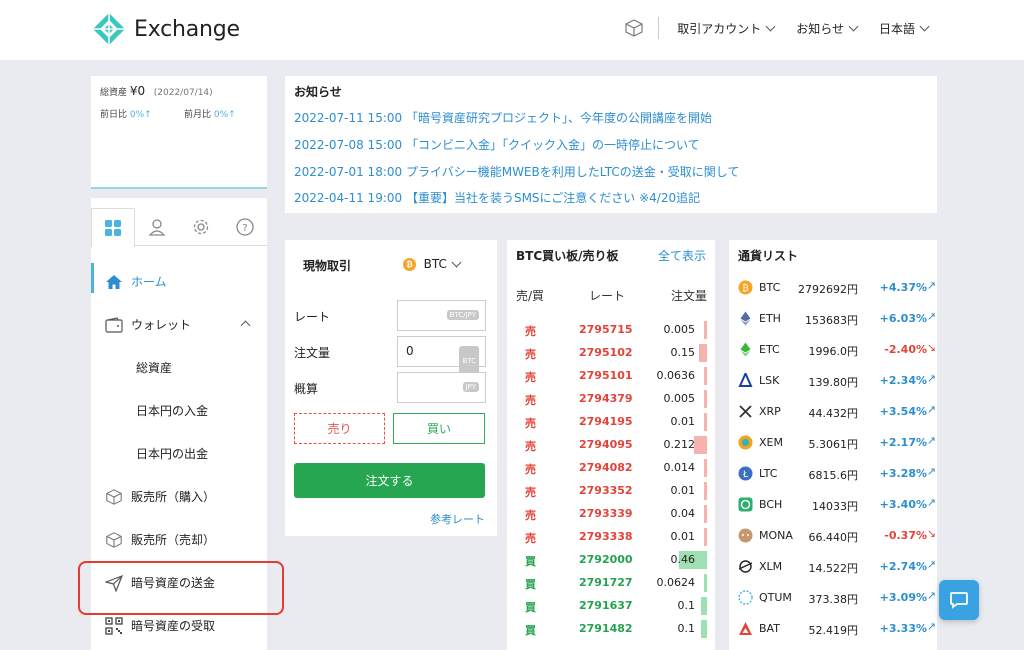 The image size is (1024, 650). I want to click on order-book-row: 買 2792000 0.46, so click(611, 561).